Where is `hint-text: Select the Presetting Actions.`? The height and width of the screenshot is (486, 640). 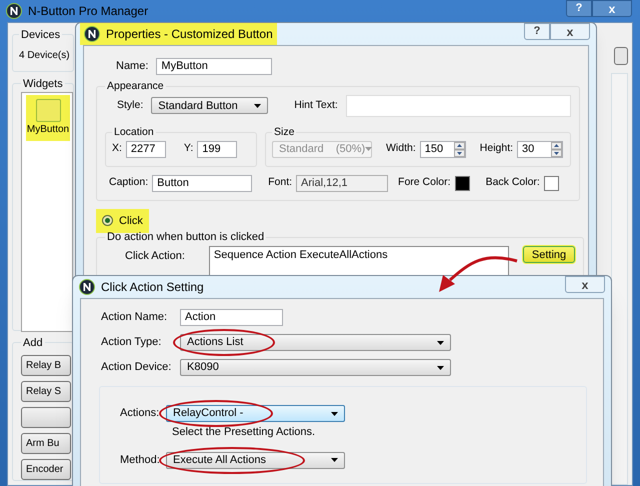
hint-text: Select the Presetting Actions. is located at coordinates (244, 432).